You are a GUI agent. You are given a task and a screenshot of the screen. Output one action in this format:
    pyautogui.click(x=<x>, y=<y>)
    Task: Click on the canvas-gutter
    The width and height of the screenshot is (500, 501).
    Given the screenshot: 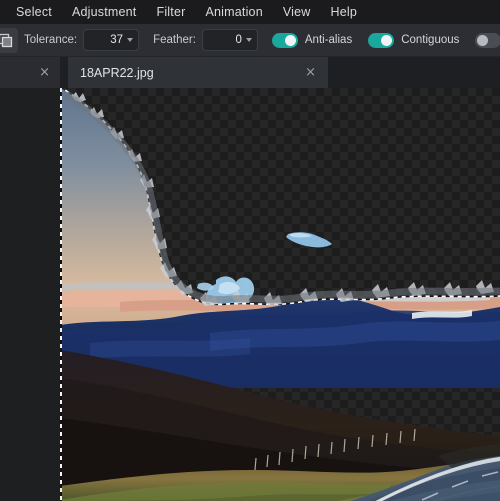 What is the action you would take?
    pyautogui.click(x=30, y=294)
    